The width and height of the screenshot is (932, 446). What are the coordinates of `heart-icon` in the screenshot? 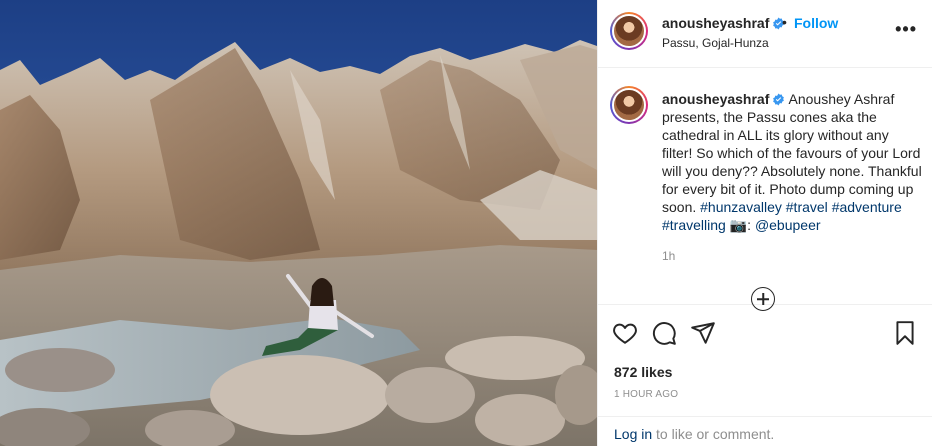 It's located at (625, 333).